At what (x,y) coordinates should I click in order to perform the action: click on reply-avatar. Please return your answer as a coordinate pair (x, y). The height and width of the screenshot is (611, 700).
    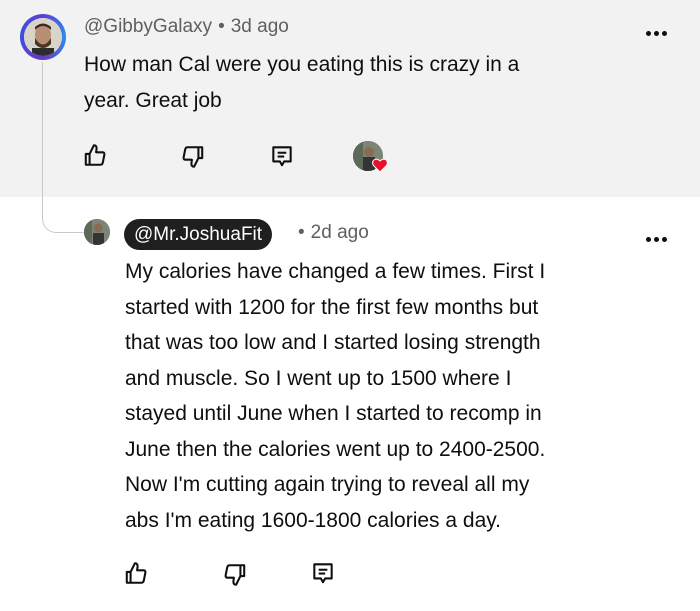
    Looking at the image, I should click on (97, 232).